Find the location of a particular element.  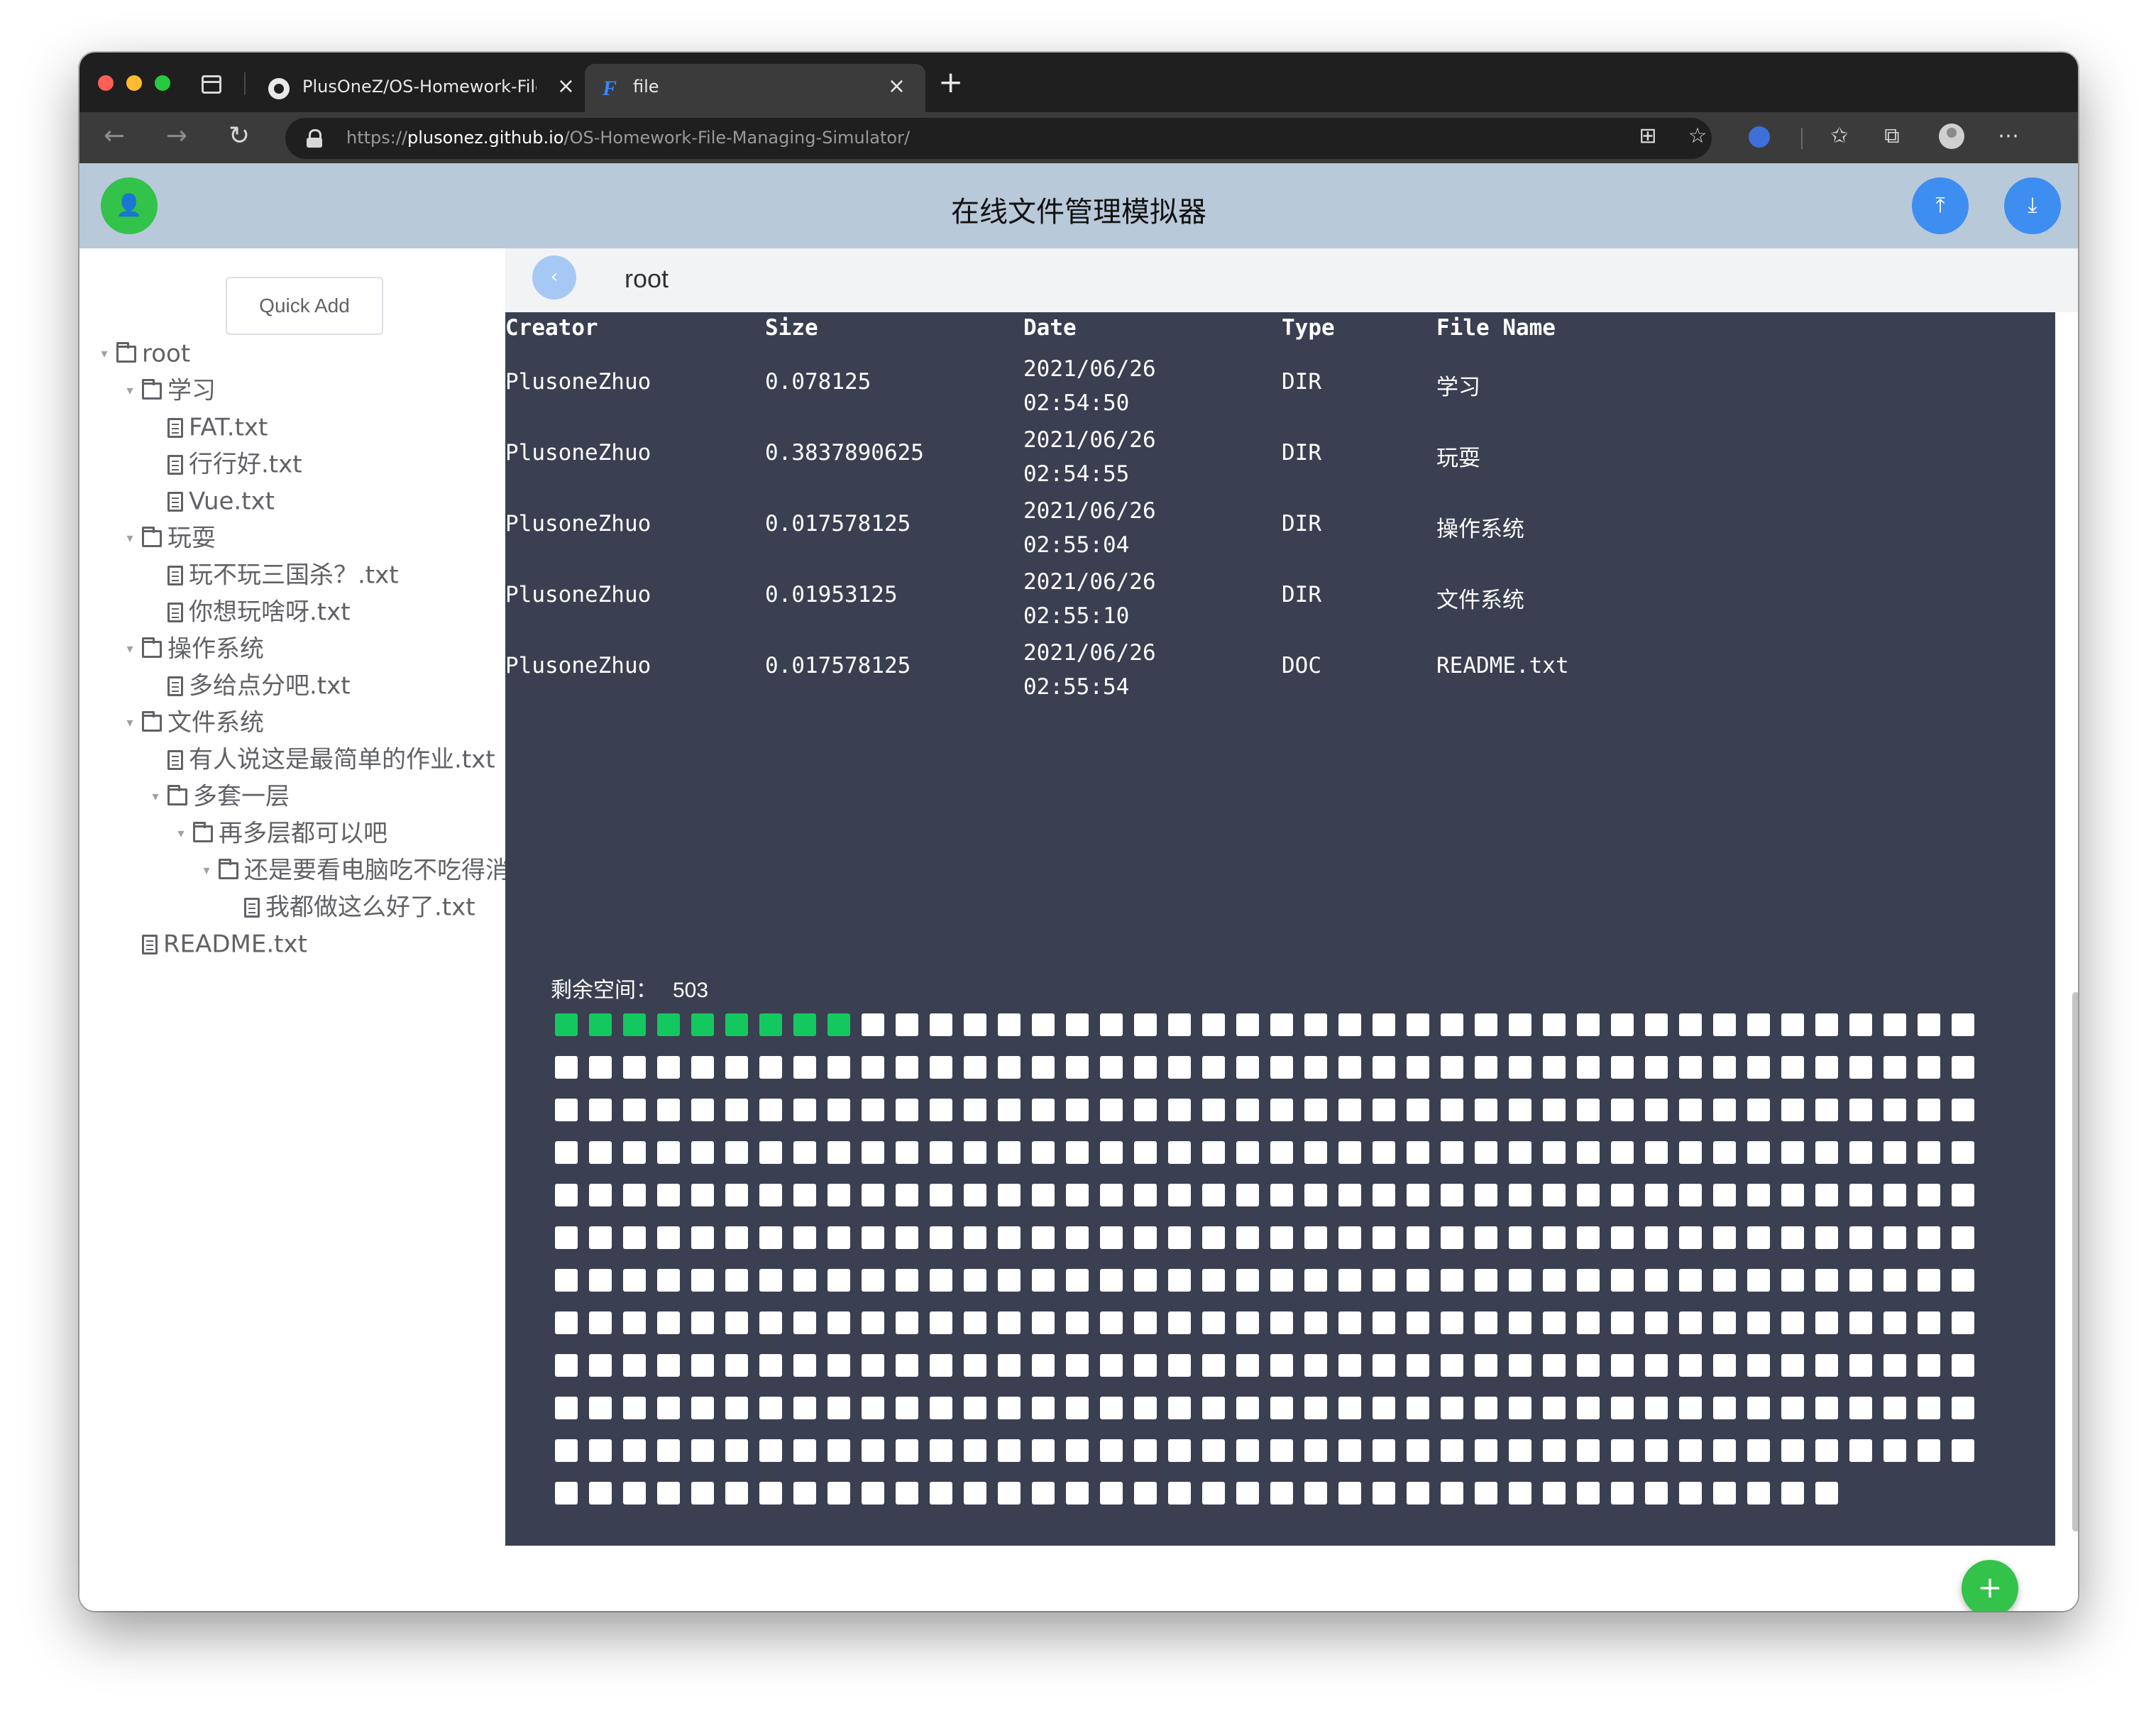

collections-icon: ⧉ is located at coordinates (1892, 136).